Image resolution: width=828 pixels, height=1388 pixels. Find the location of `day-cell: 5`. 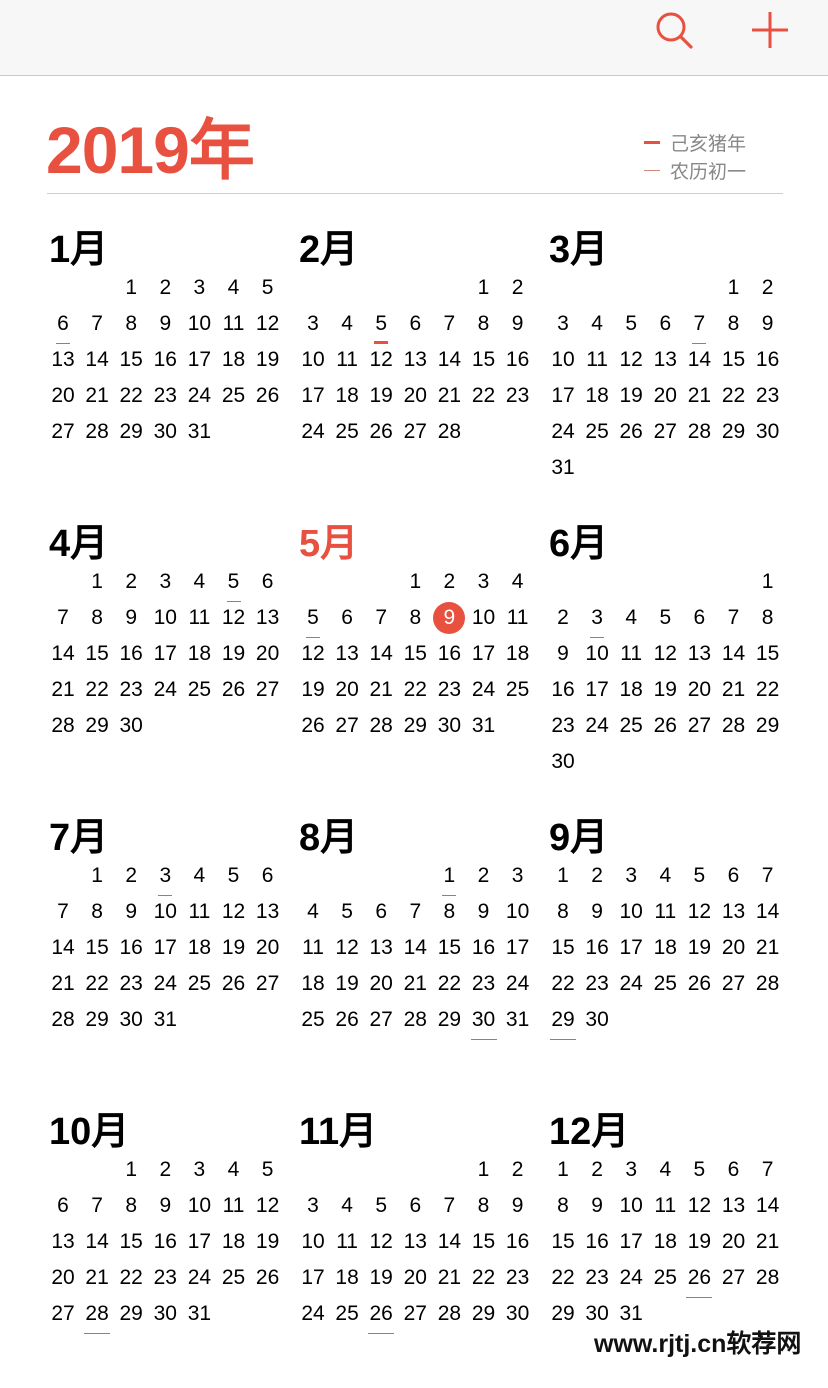

day-cell: 5 is located at coordinates (268, 288).